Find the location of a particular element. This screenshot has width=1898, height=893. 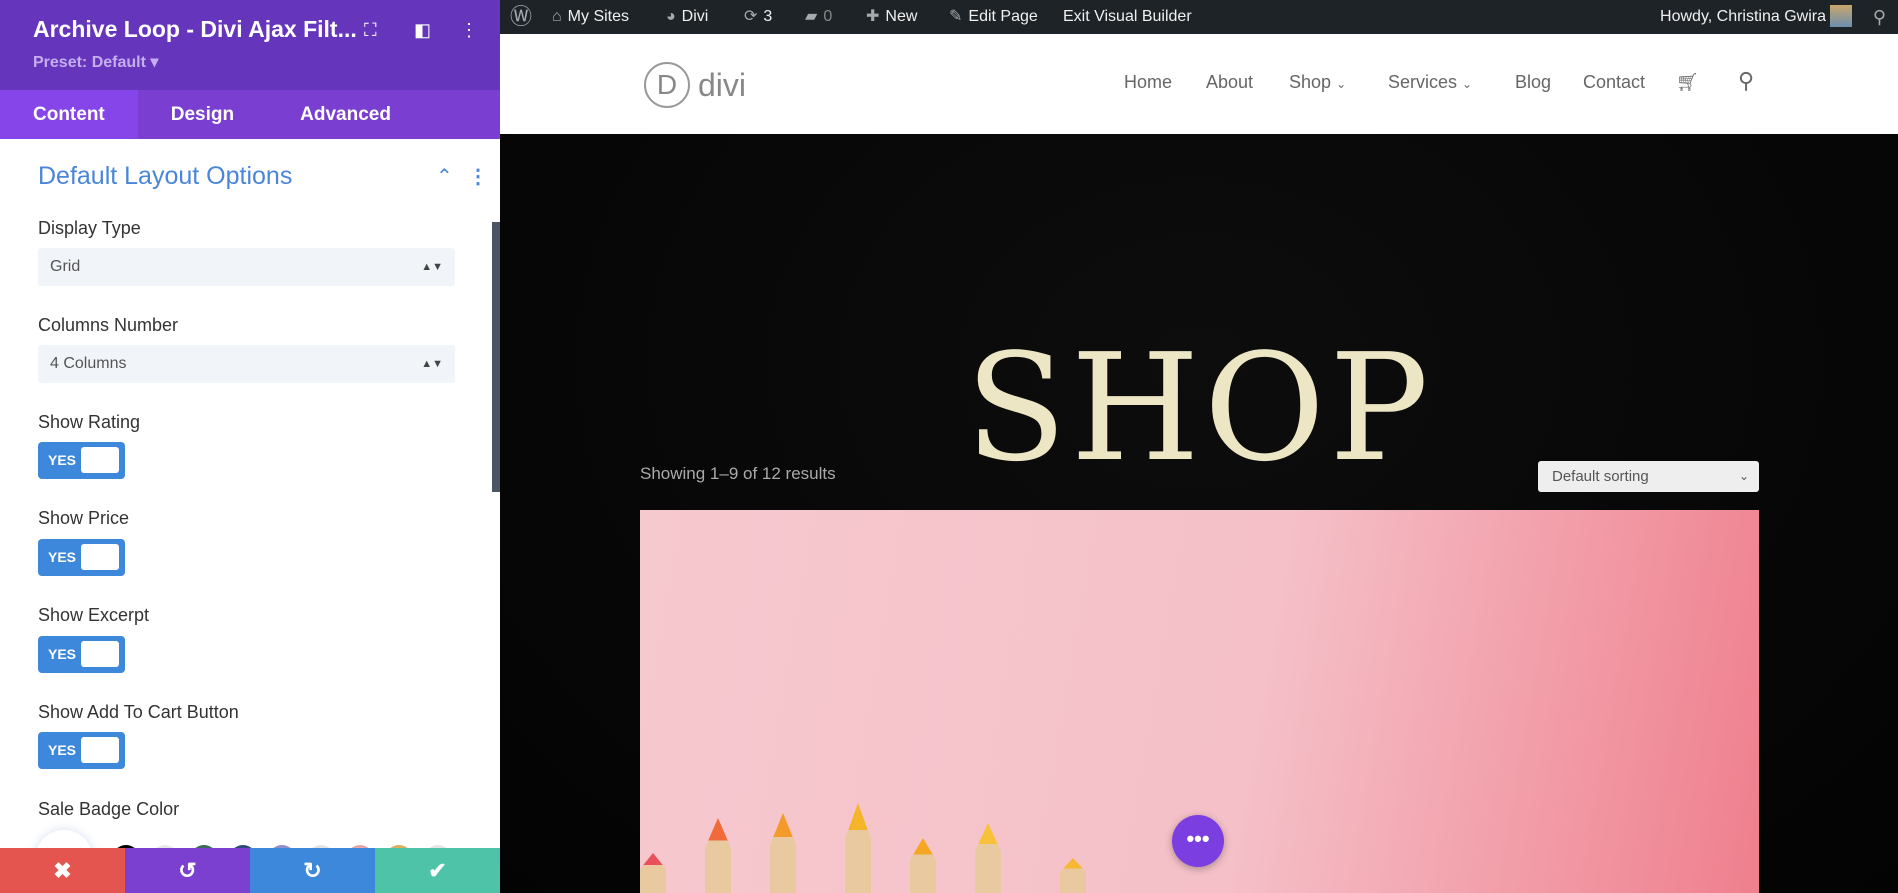

tab-design: Design is located at coordinates (202, 114).